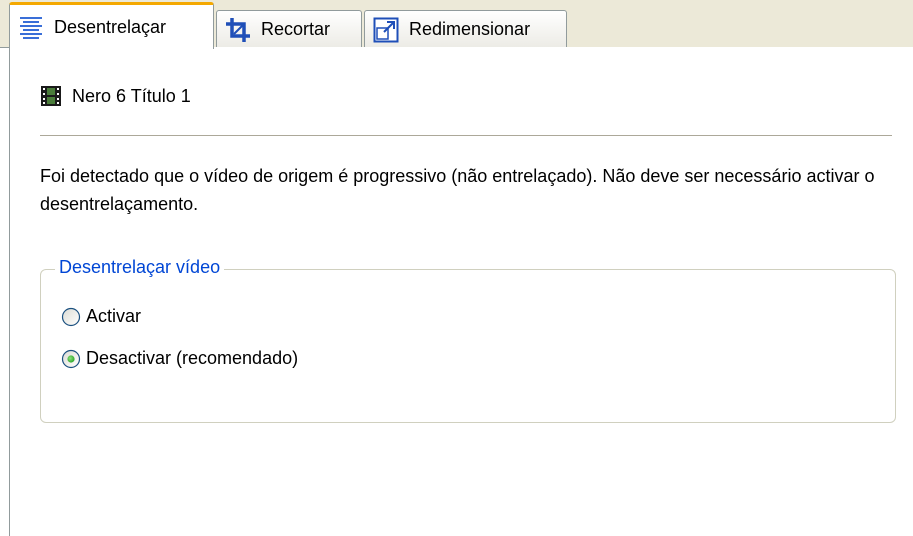 This screenshot has height=536, width=913. I want to click on tab-deinterlace-label: Desentrelaçar, so click(110, 26).